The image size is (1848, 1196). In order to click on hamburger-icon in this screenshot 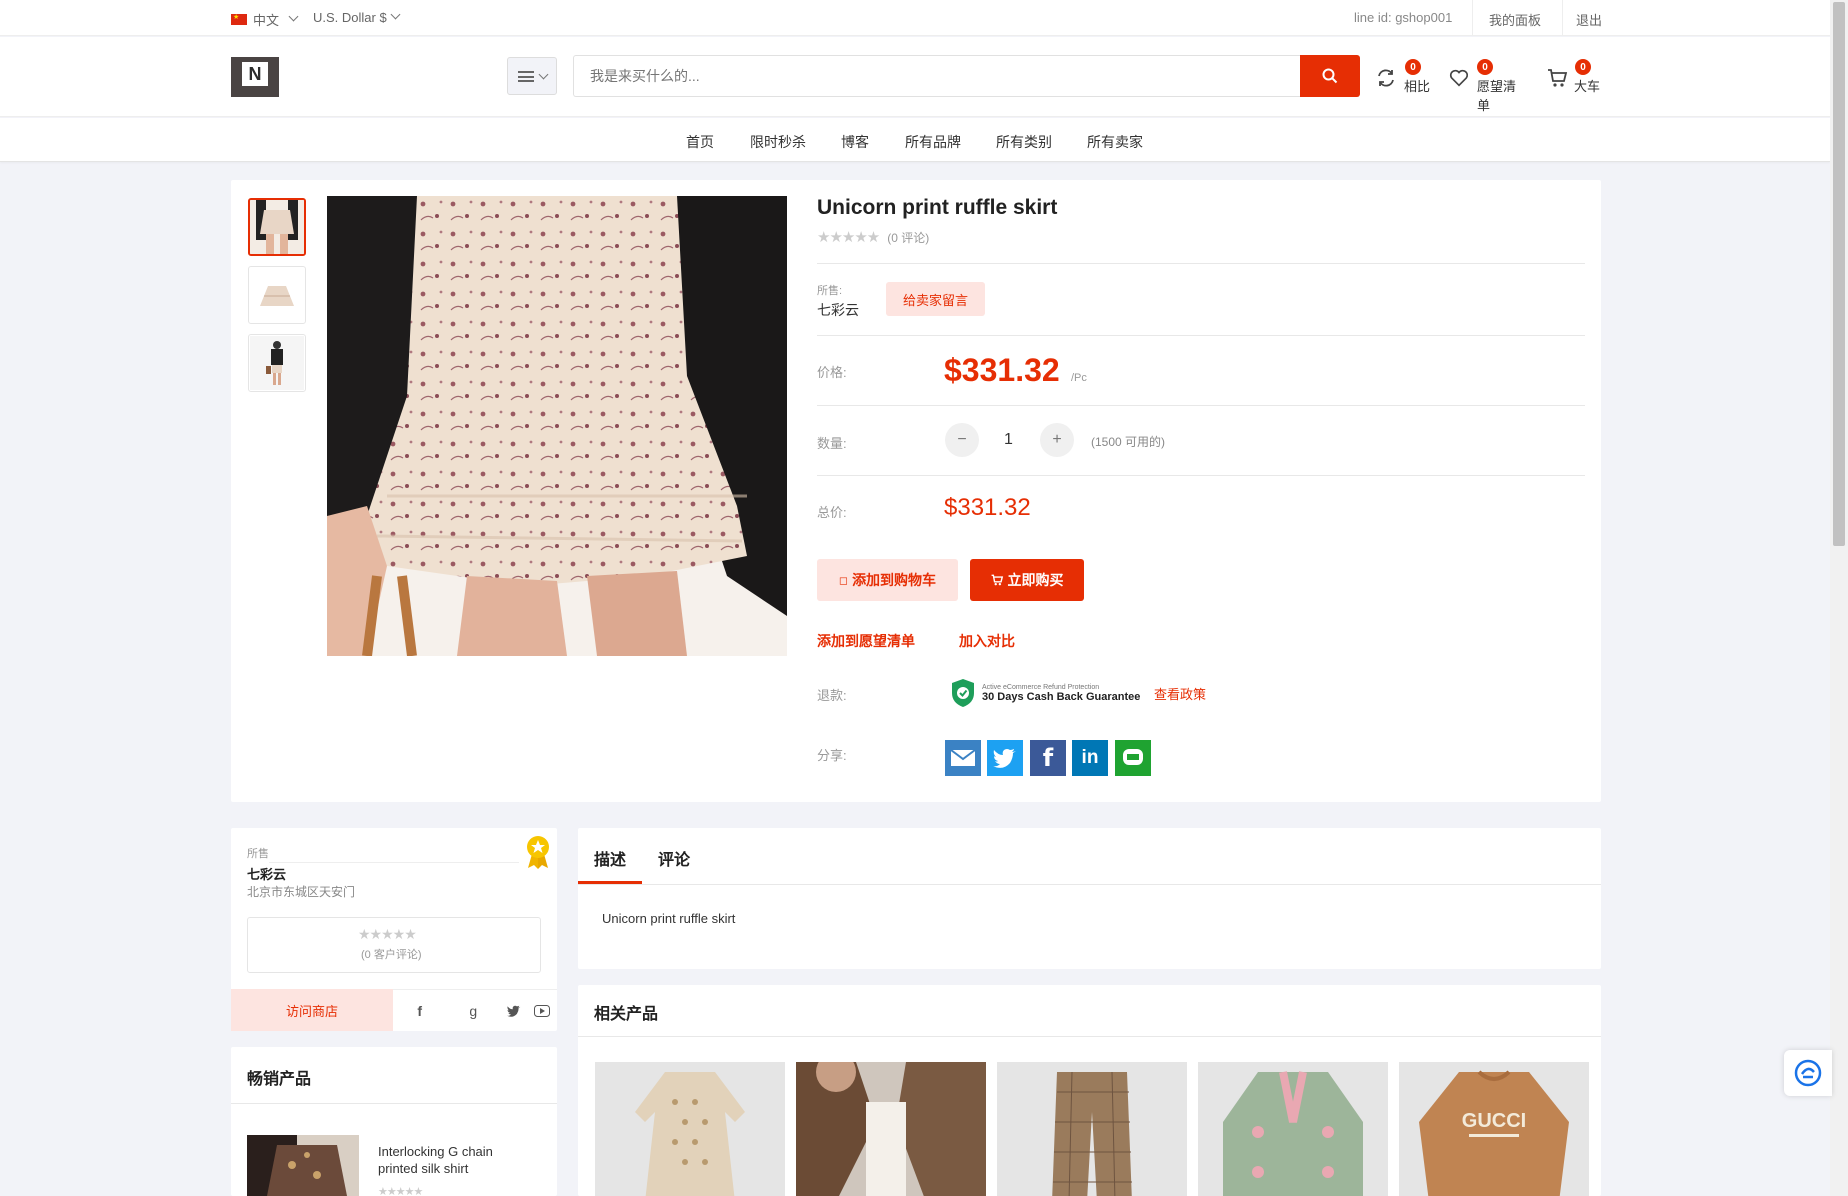, I will do `click(525, 76)`.